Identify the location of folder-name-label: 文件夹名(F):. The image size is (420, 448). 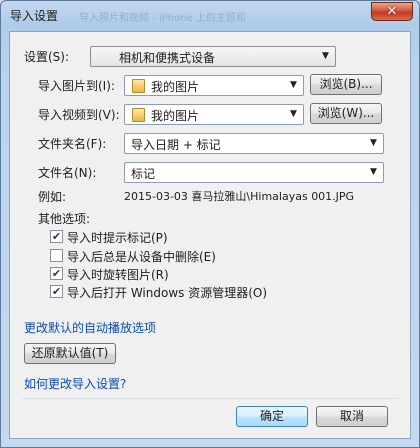
(72, 144).